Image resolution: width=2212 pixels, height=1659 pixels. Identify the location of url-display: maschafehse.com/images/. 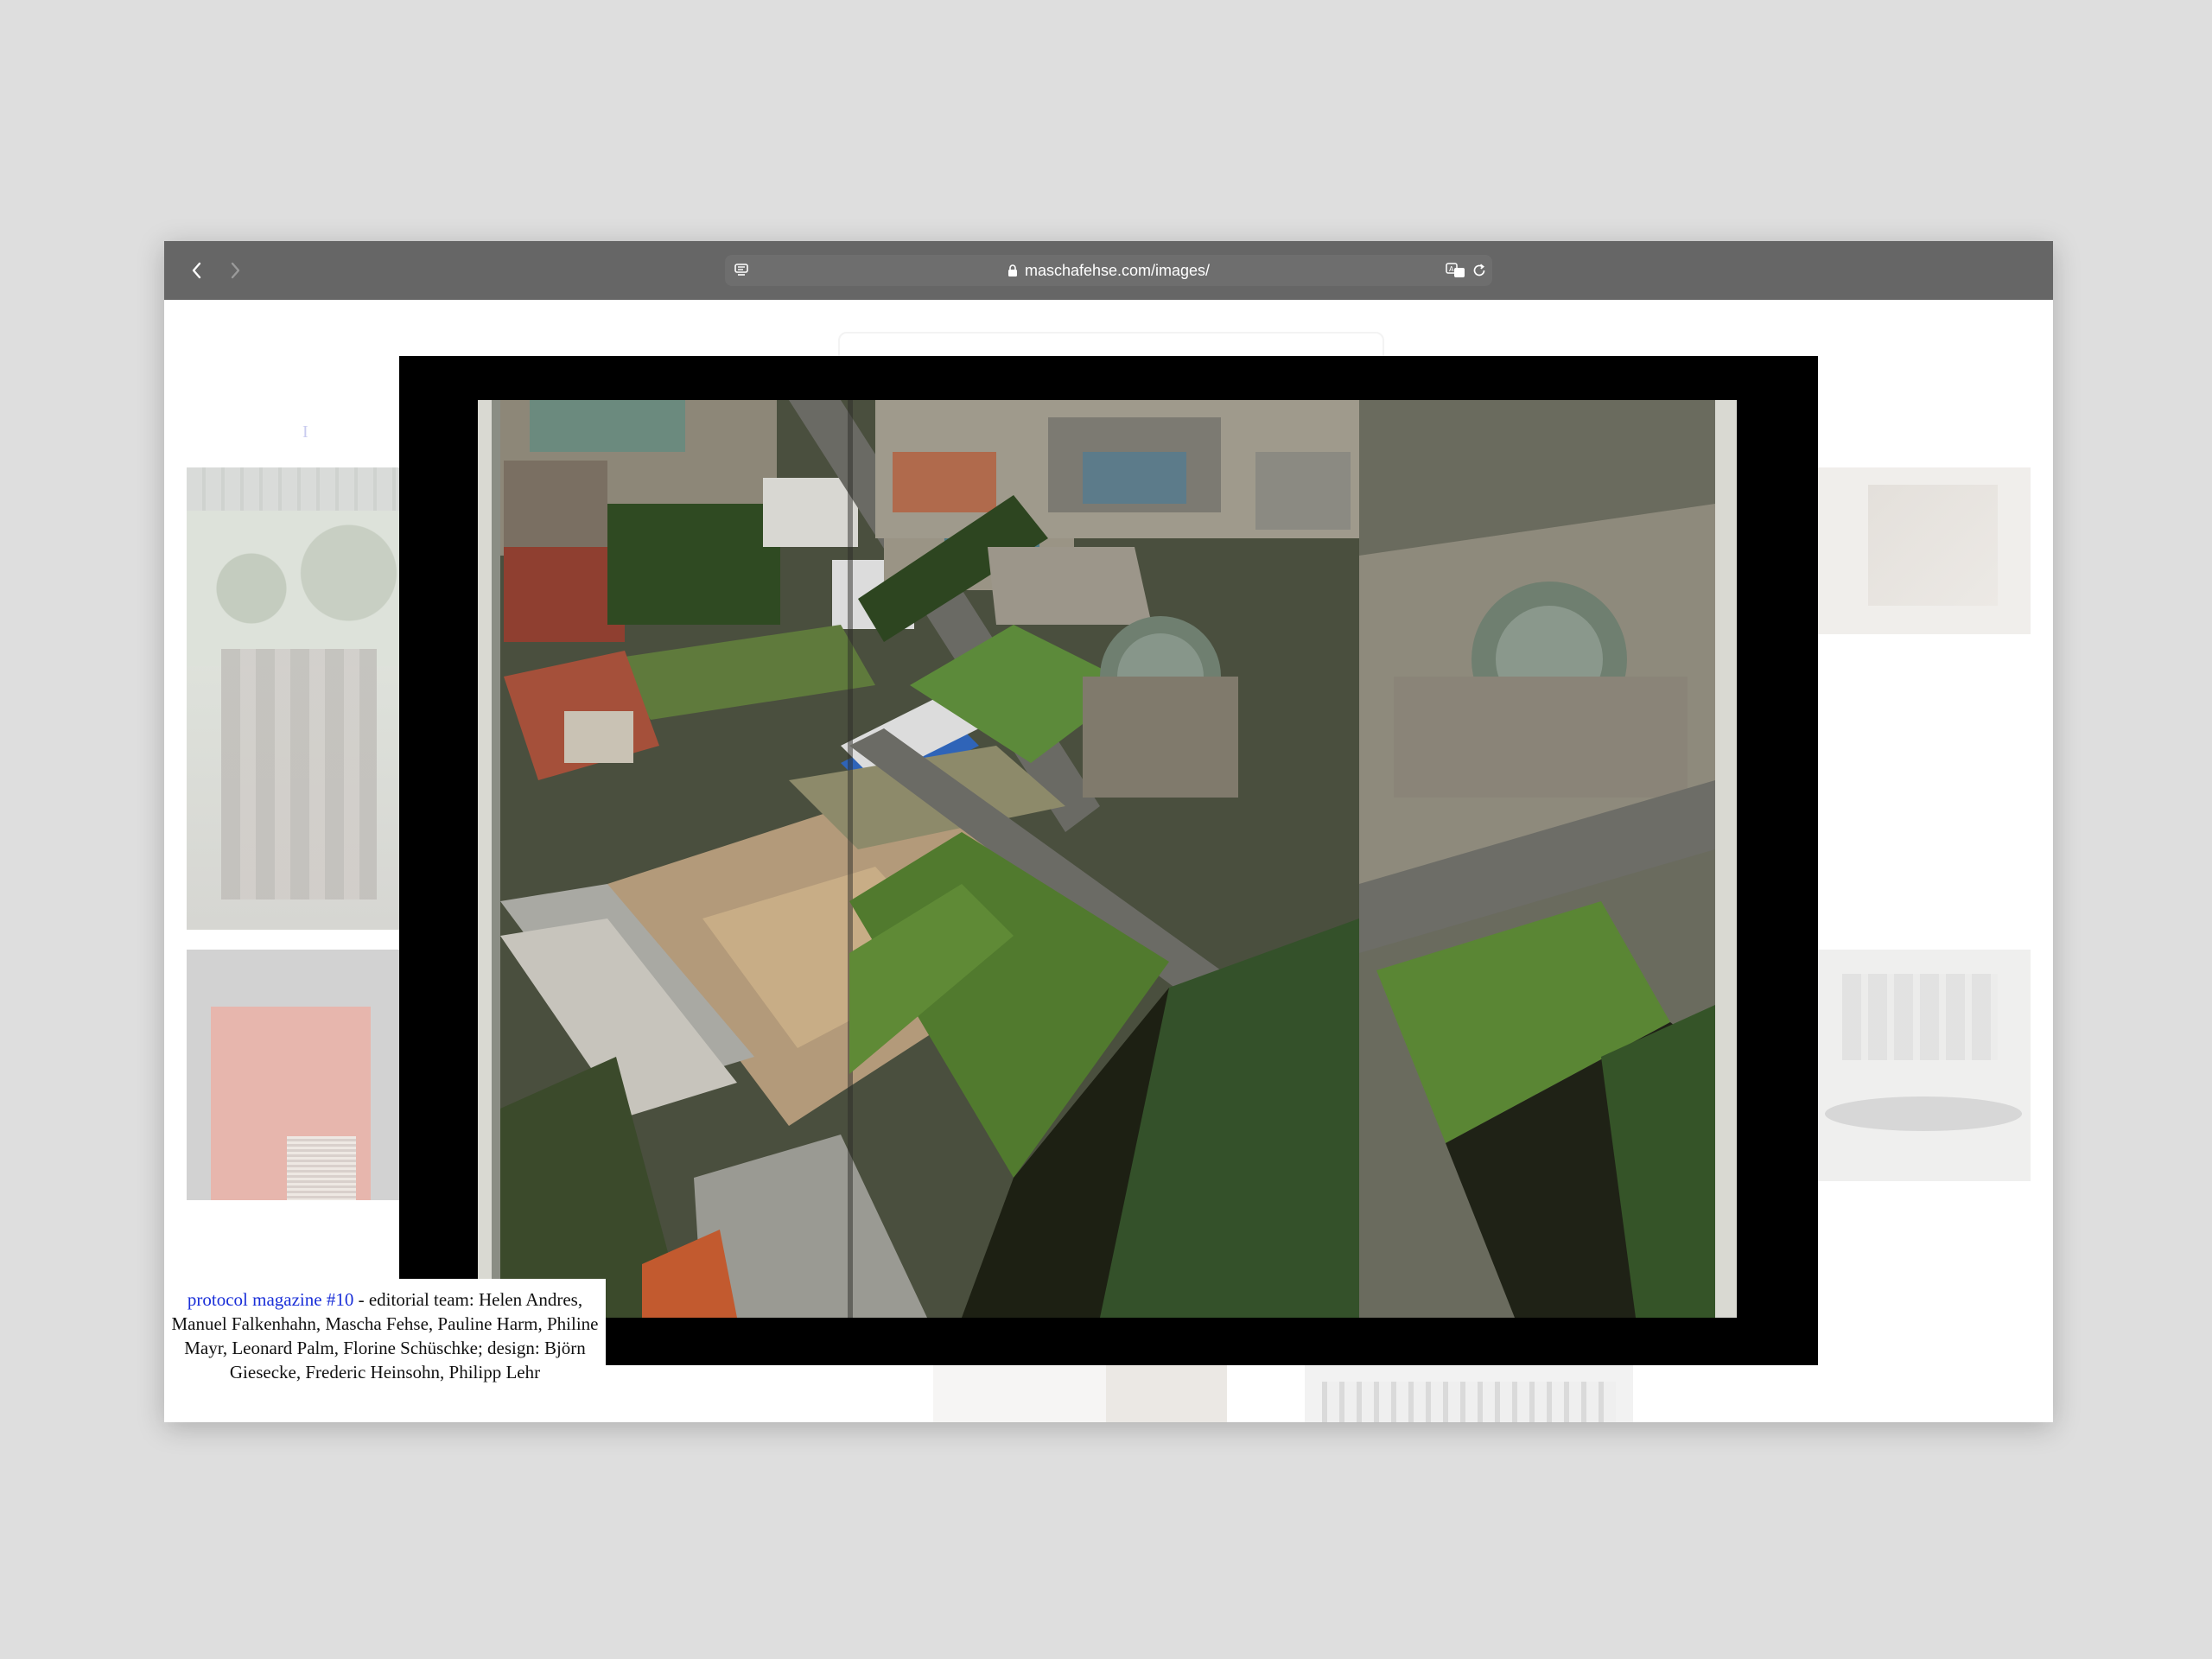
(1108, 270).